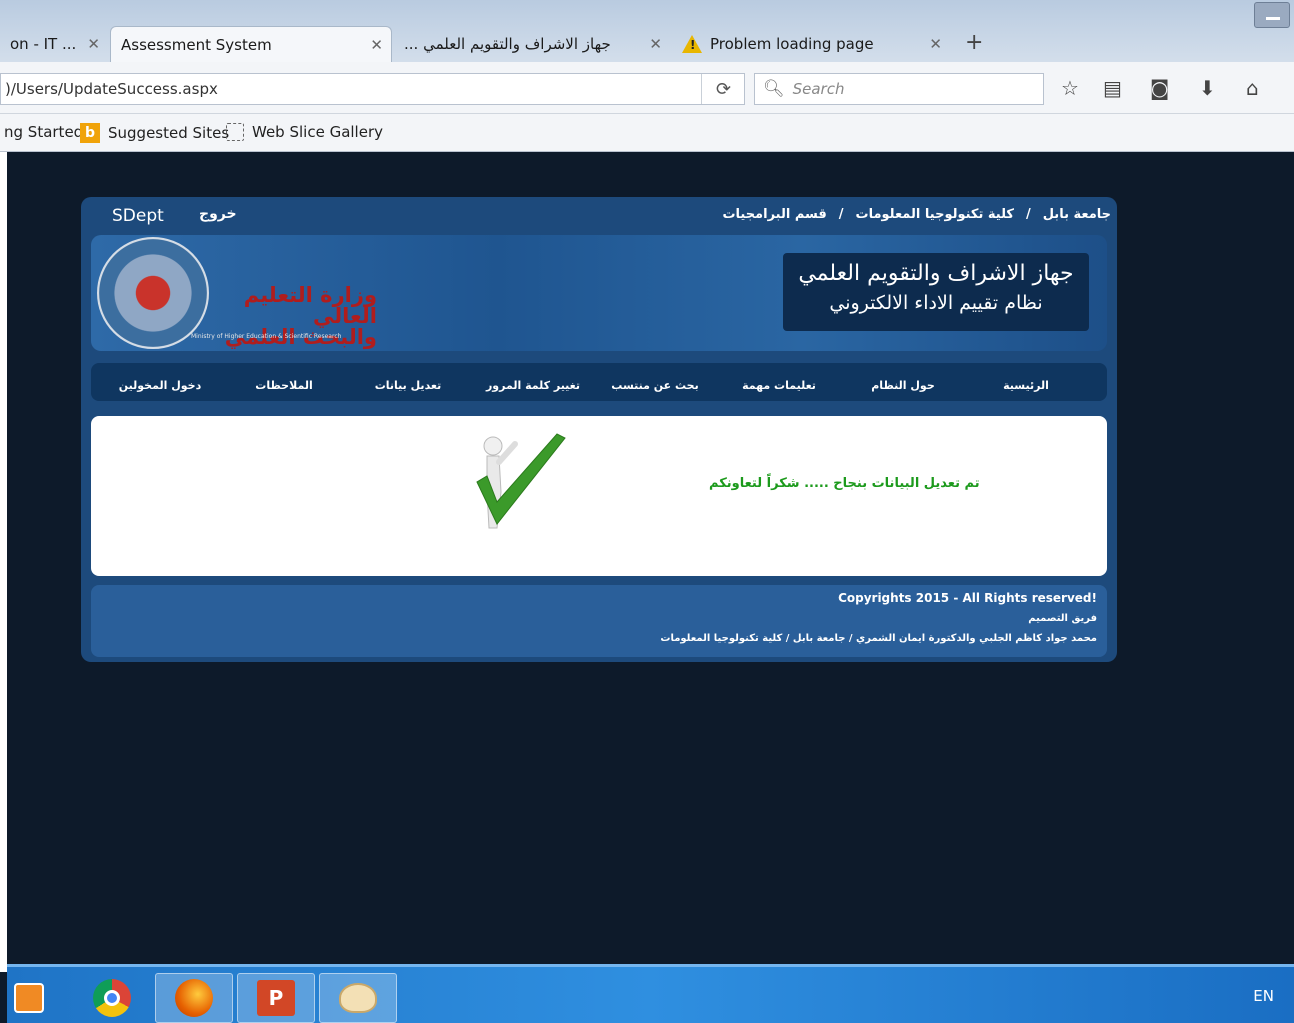 This screenshot has height=1023, width=1294. I want to click on bookmark-web-slice-gallery: Web Slice Gallery, so click(304, 132).